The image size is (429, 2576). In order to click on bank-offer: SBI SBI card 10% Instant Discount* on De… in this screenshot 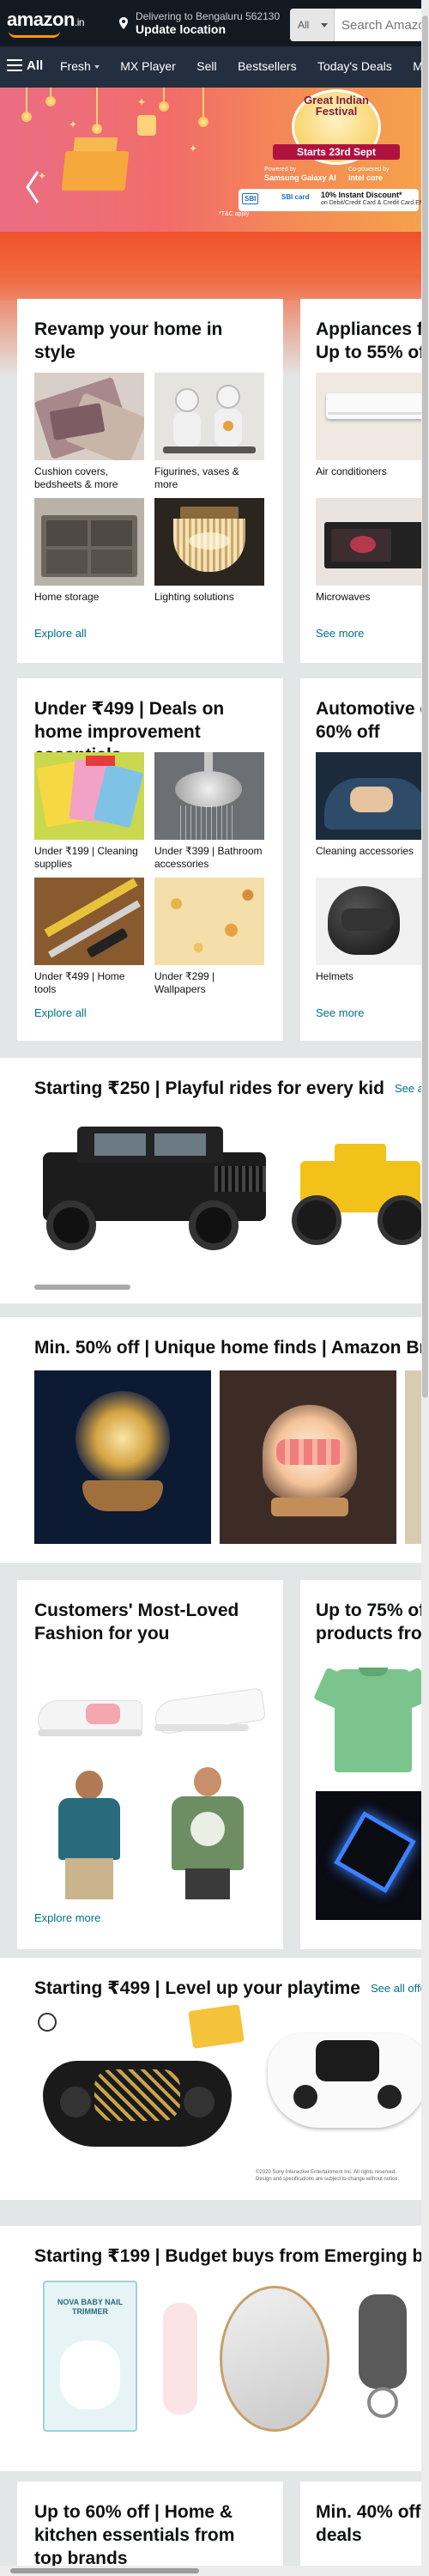, I will do `click(332, 200)`.